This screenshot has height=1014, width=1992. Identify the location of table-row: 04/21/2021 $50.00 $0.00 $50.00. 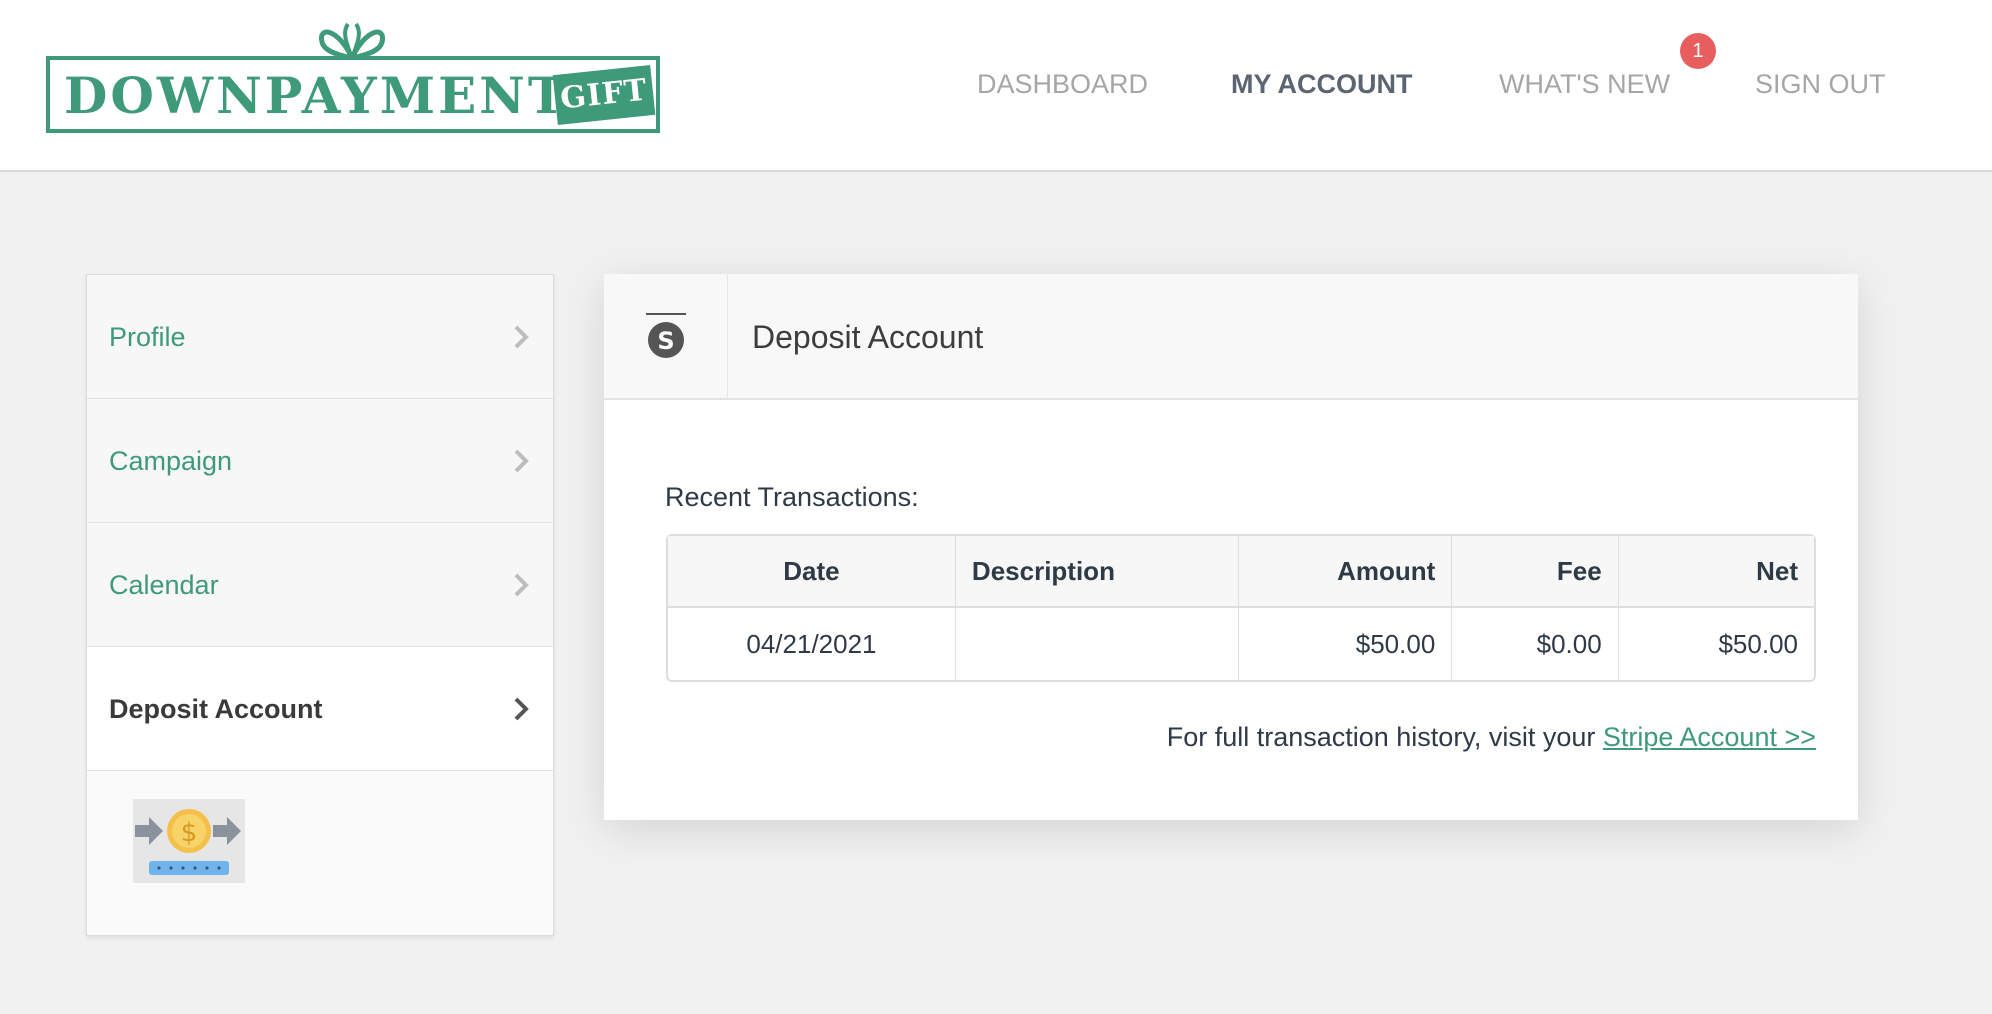
(1241, 644).